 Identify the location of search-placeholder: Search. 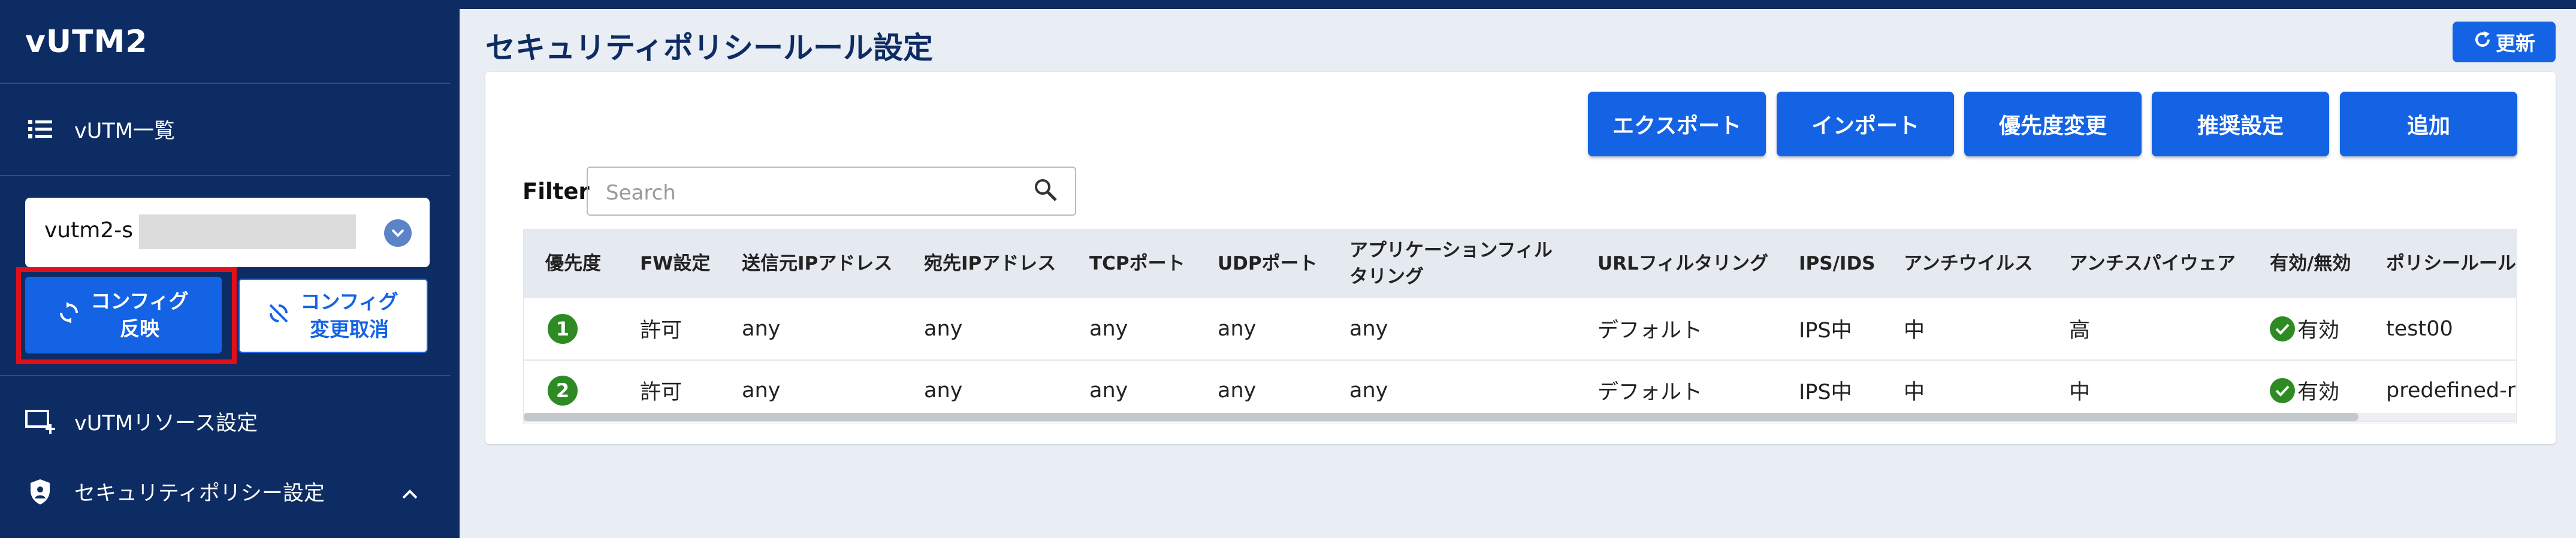
(641, 193).